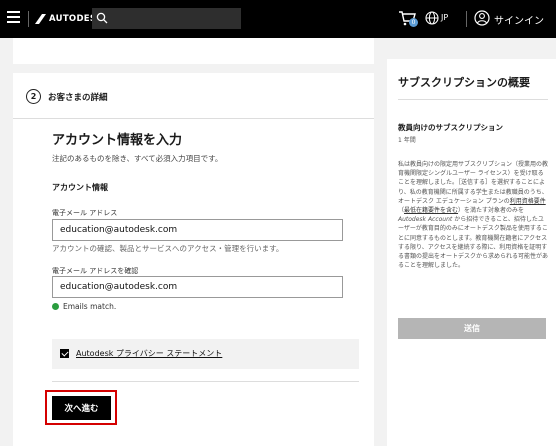  Describe the element at coordinates (80, 187) in the screenshot. I see `account-section-label: アカウント情報` at that location.